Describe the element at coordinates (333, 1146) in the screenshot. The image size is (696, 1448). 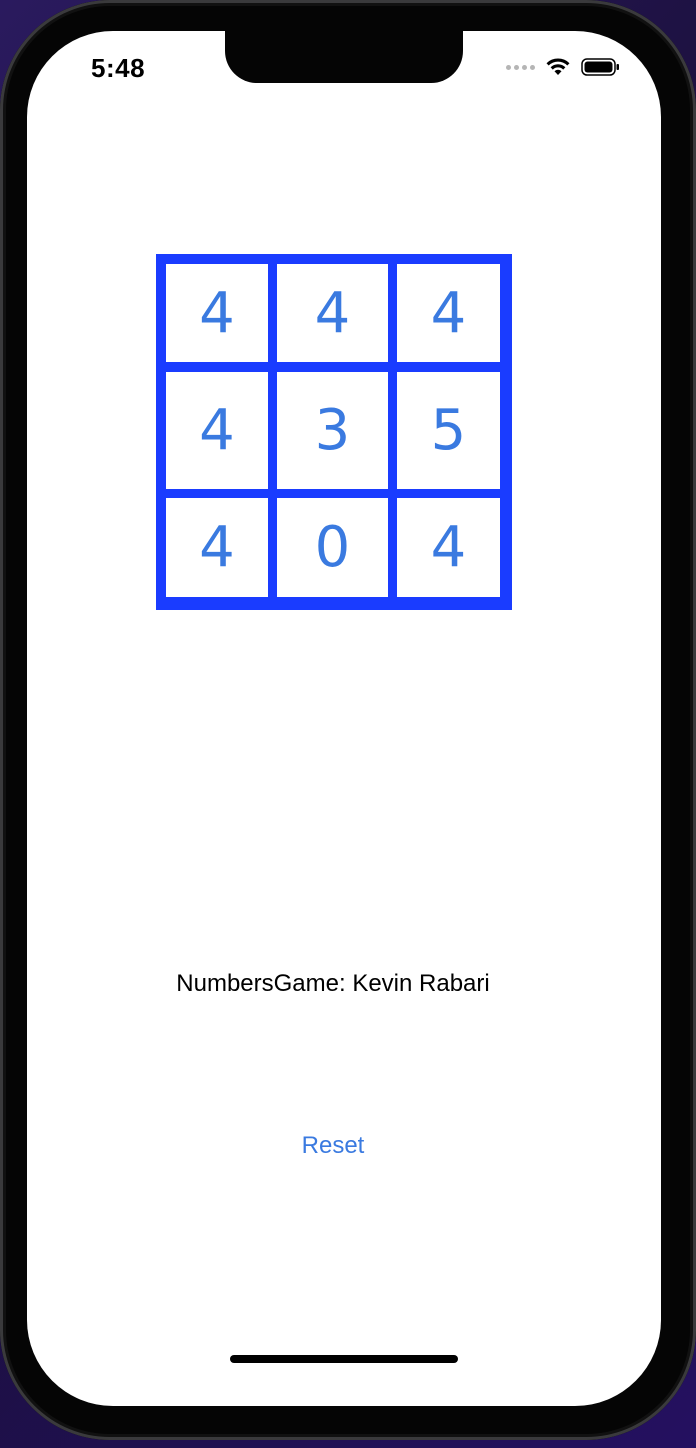
I see `reset-button: Reset` at that location.